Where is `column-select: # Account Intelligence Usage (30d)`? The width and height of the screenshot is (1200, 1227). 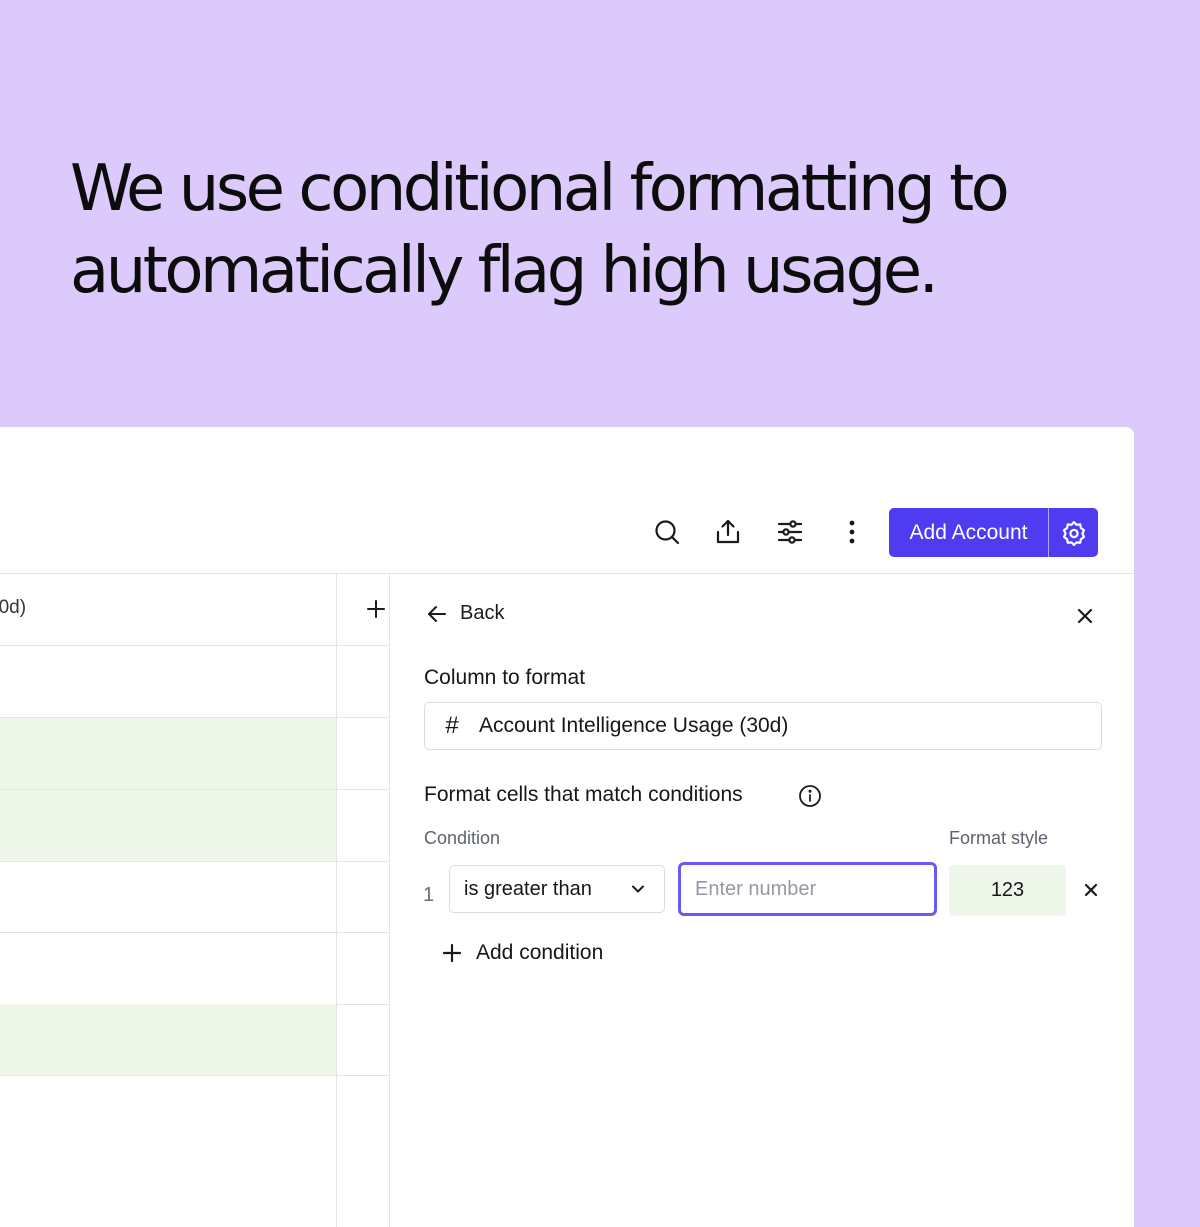
column-select: # Account Intelligence Usage (30d) is located at coordinates (763, 726).